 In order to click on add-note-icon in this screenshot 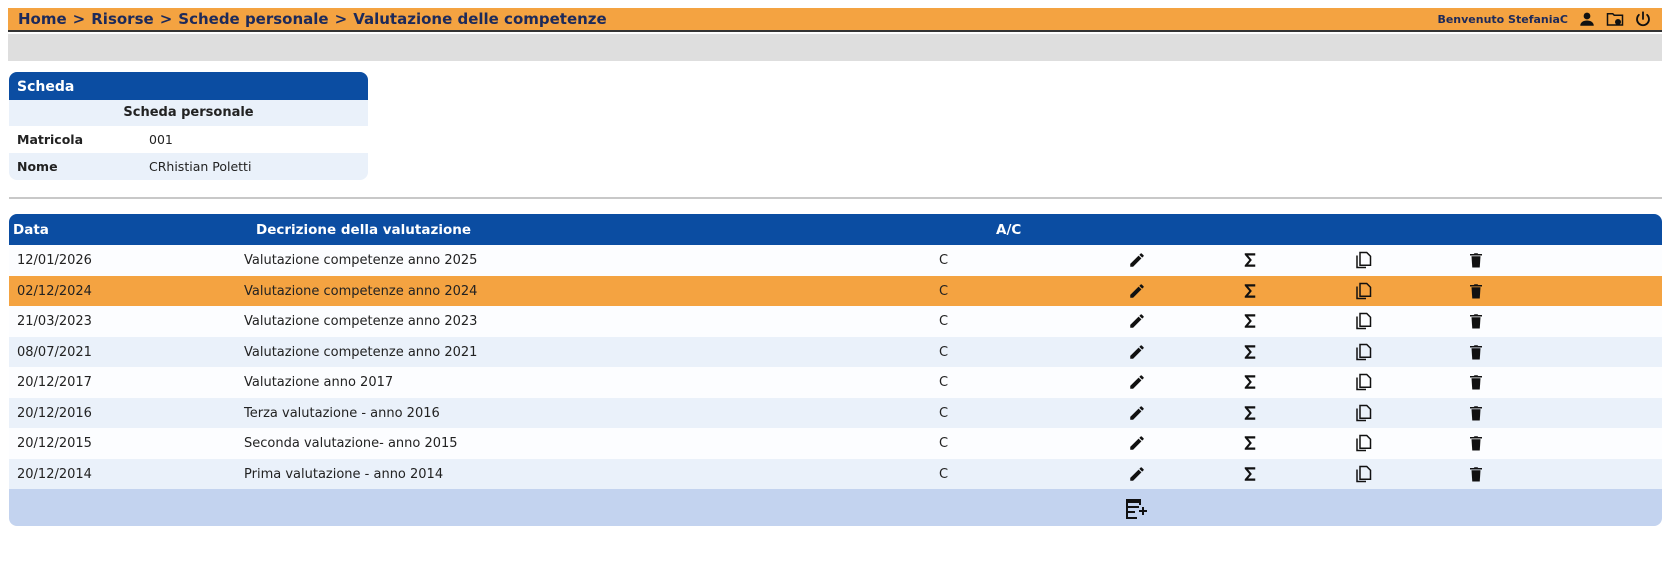, I will do `click(1136, 509)`.